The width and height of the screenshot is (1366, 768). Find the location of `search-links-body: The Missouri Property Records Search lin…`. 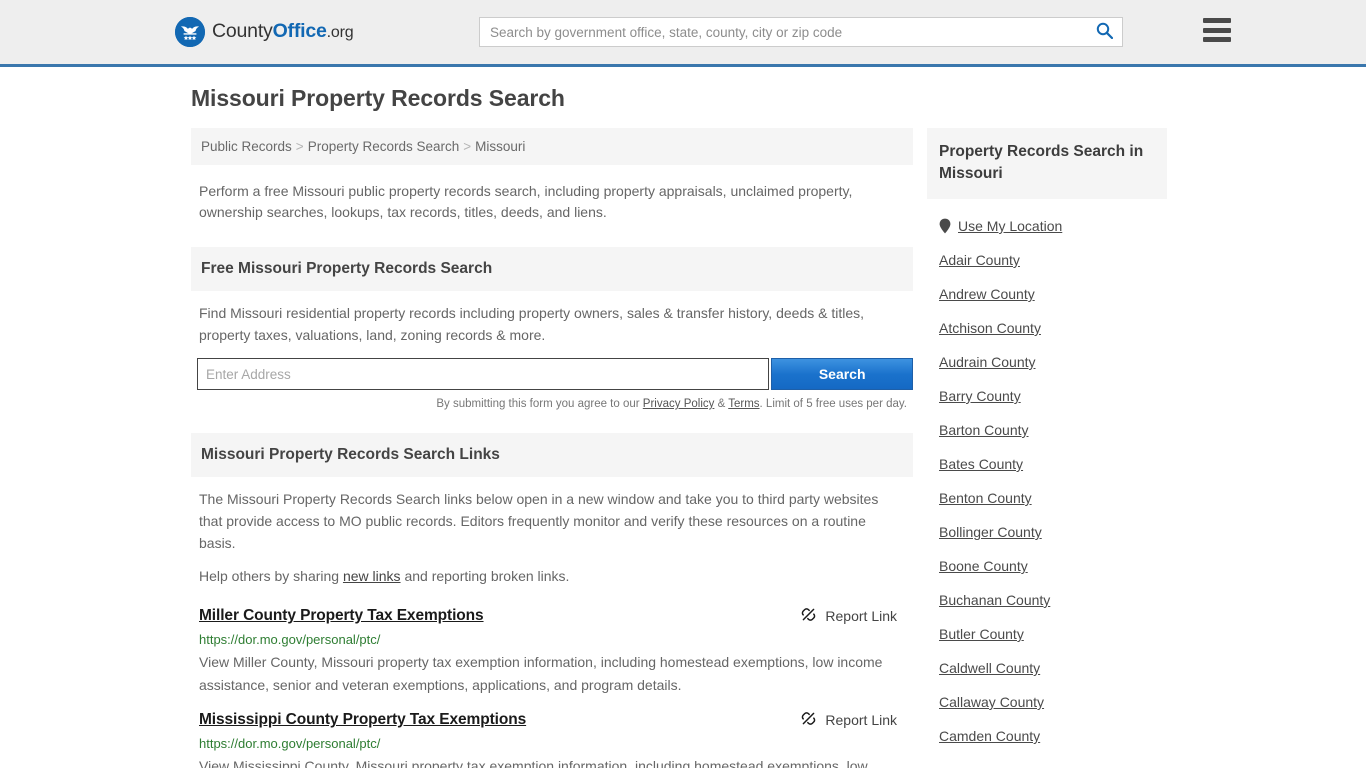

search-links-body: The Missouri Property Records Search lin… is located at coordinates (552, 532).